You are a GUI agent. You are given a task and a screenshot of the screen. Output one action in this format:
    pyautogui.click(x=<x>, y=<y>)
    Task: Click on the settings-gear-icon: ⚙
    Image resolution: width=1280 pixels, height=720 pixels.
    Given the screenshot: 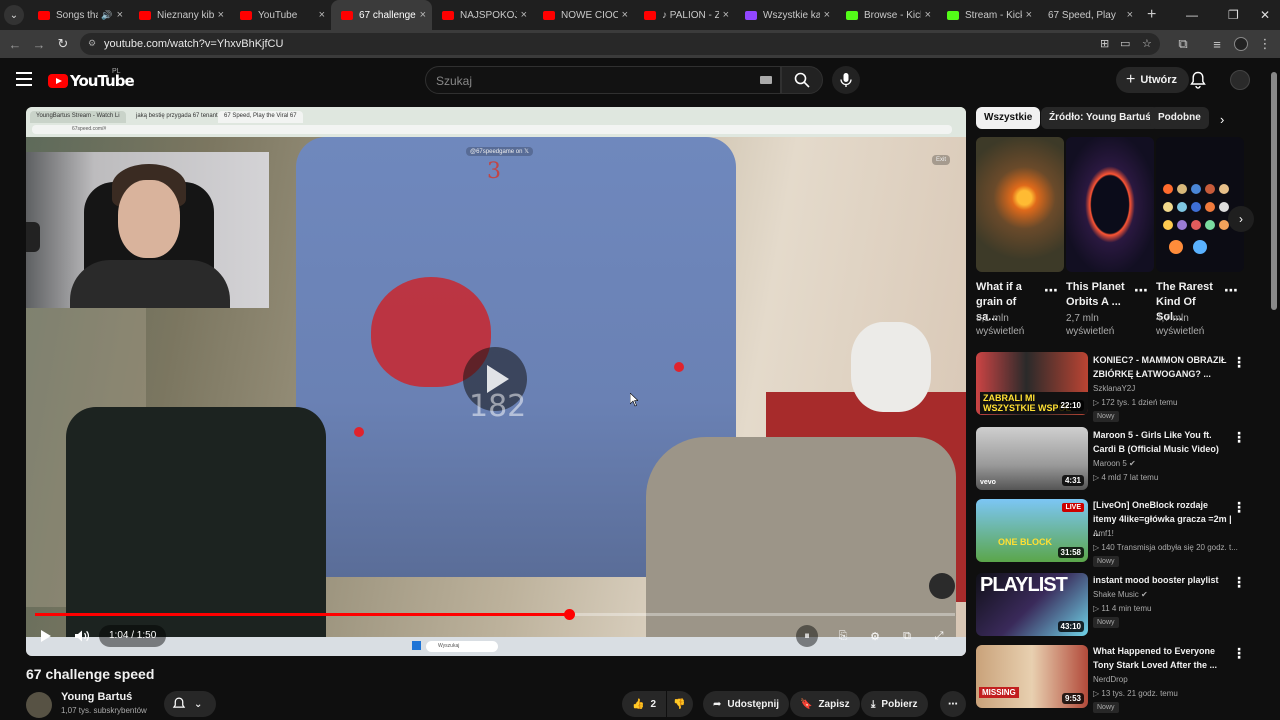 What is the action you would take?
    pyautogui.click(x=875, y=636)
    